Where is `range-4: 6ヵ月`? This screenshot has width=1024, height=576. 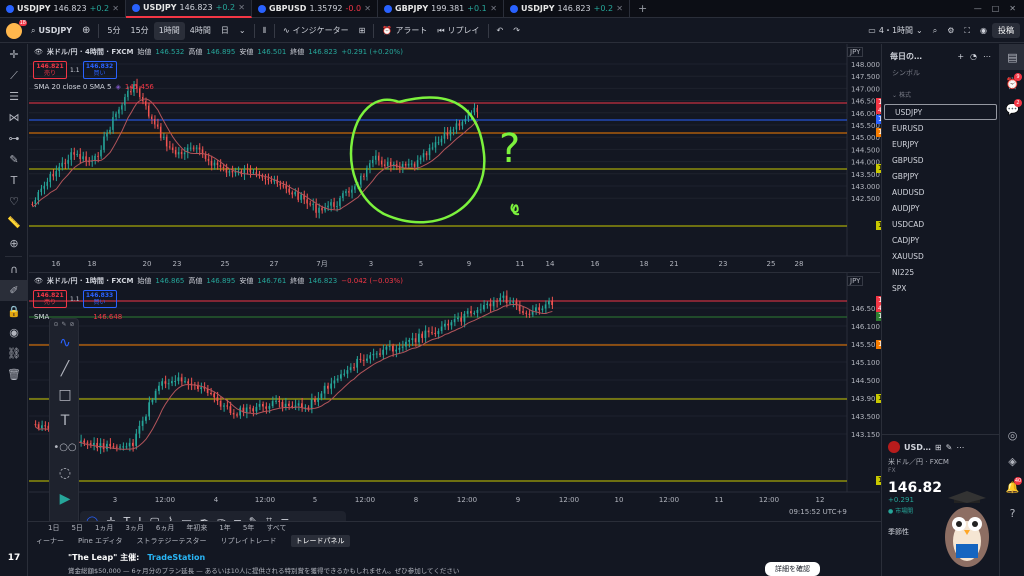 range-4: 6ヵ月 is located at coordinates (165, 528).